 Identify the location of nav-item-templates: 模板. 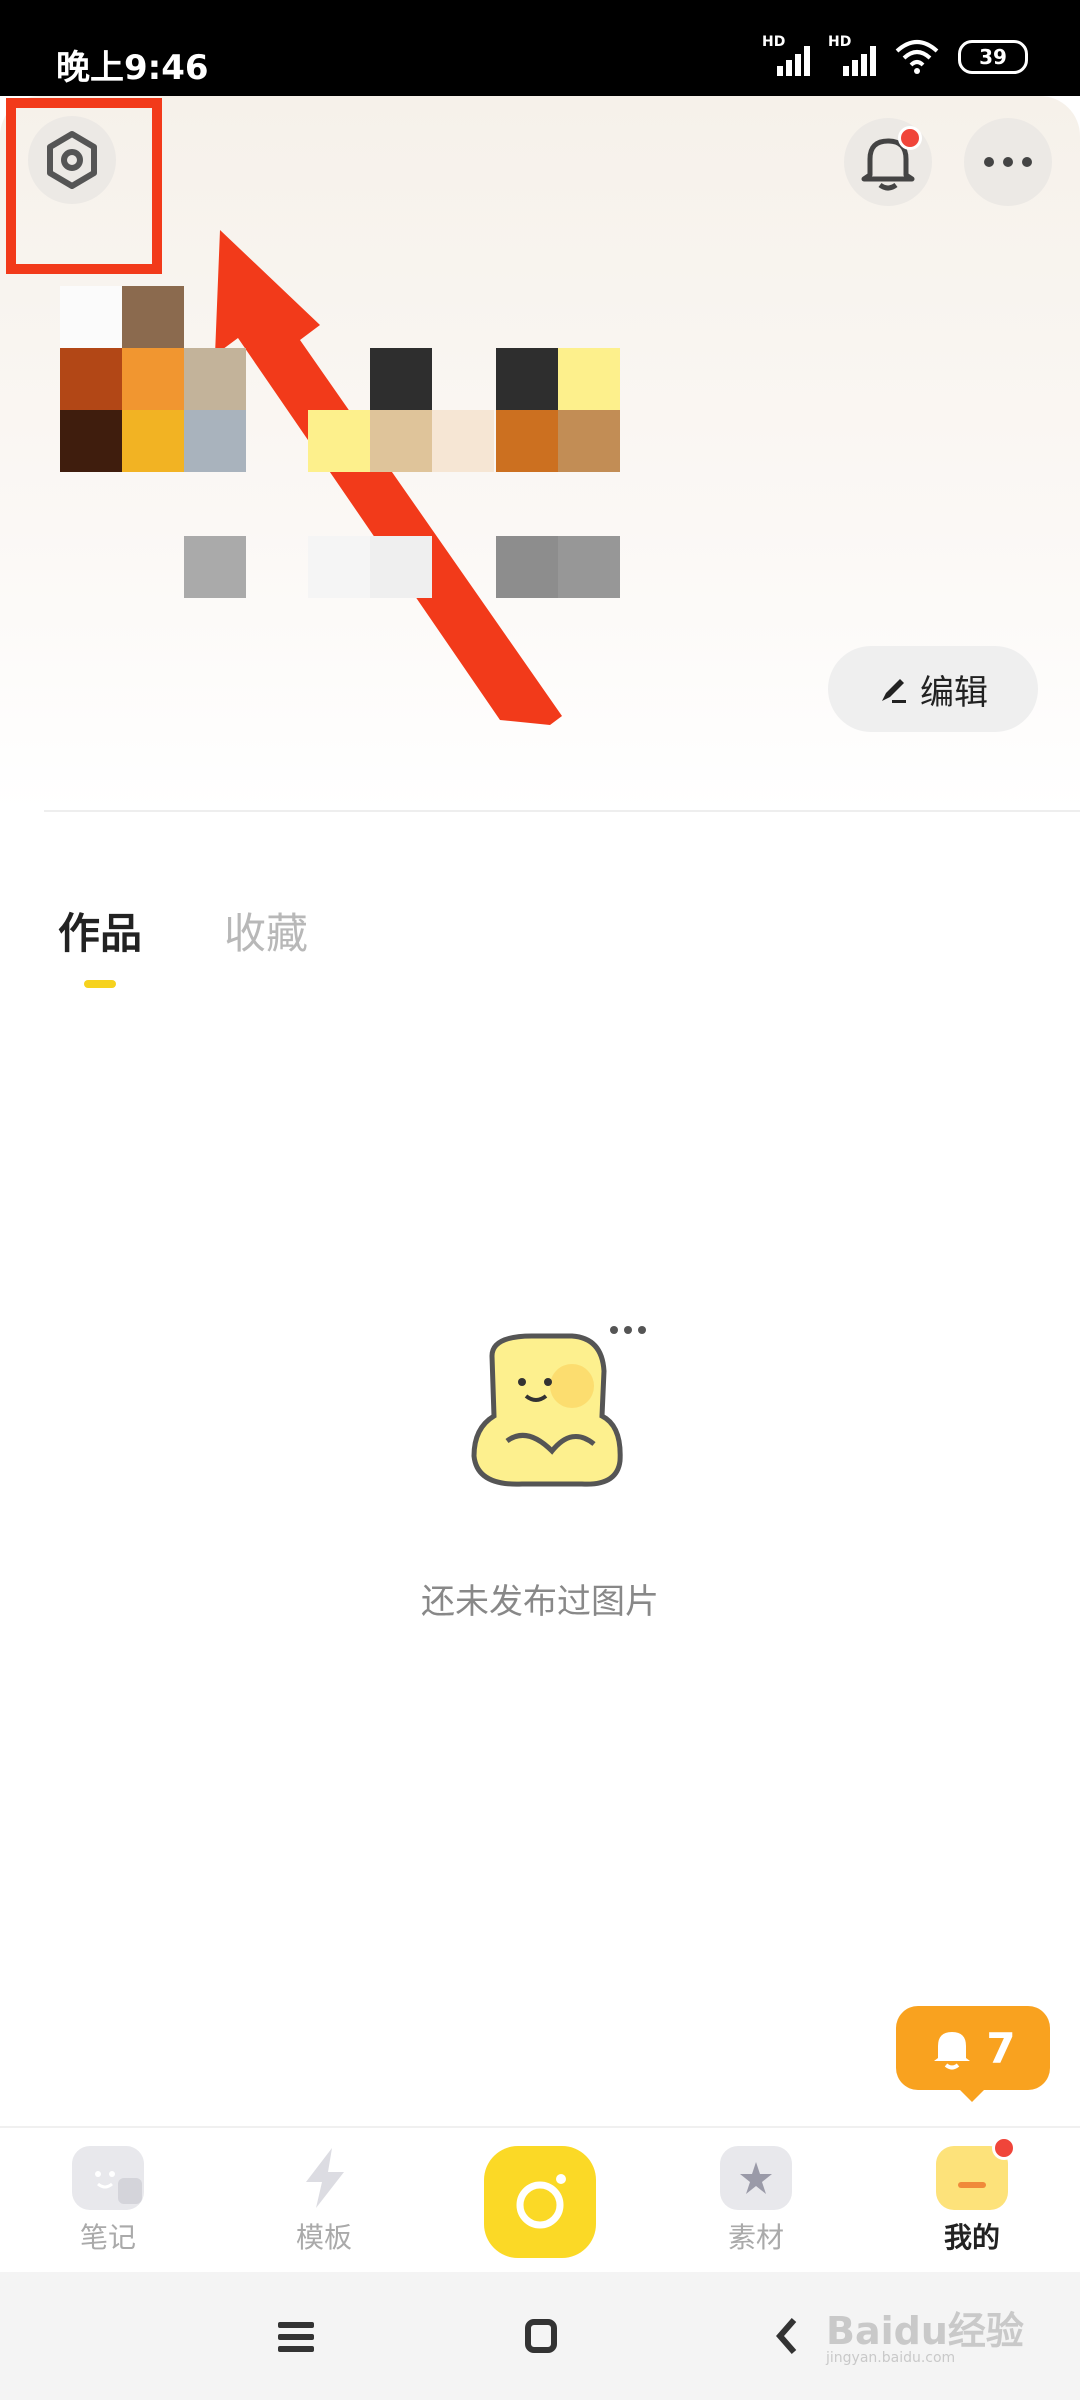
(324, 2201).